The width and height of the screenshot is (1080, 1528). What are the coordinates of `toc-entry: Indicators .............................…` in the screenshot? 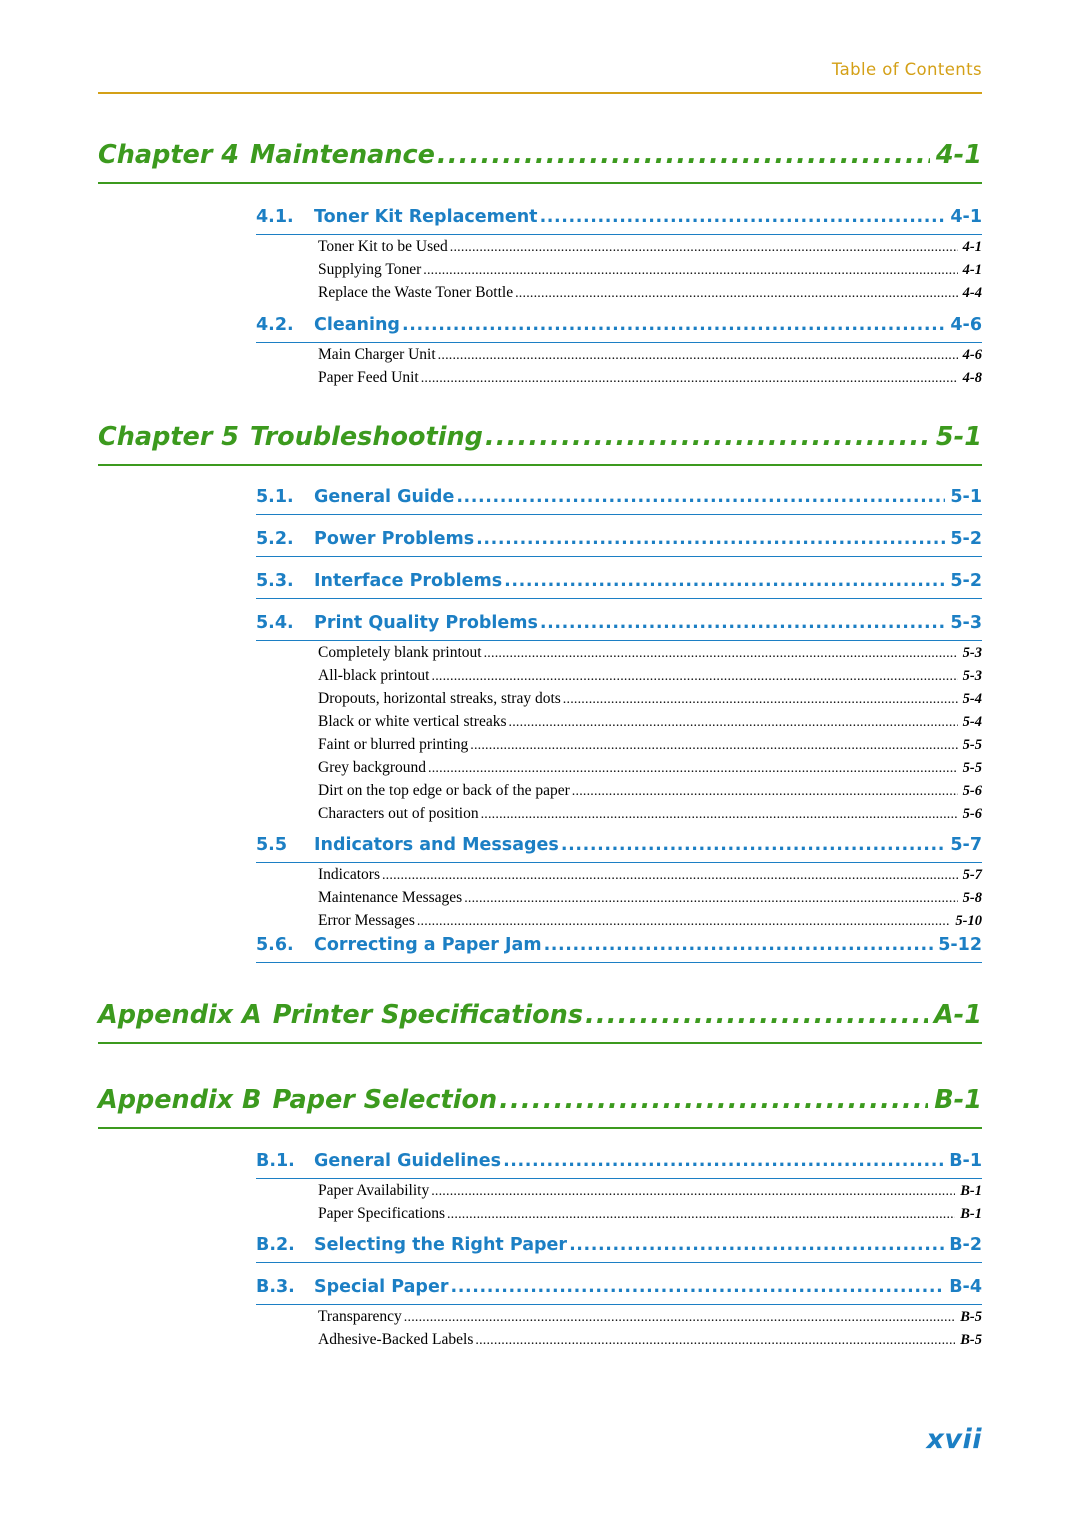 It's located at (650, 875).